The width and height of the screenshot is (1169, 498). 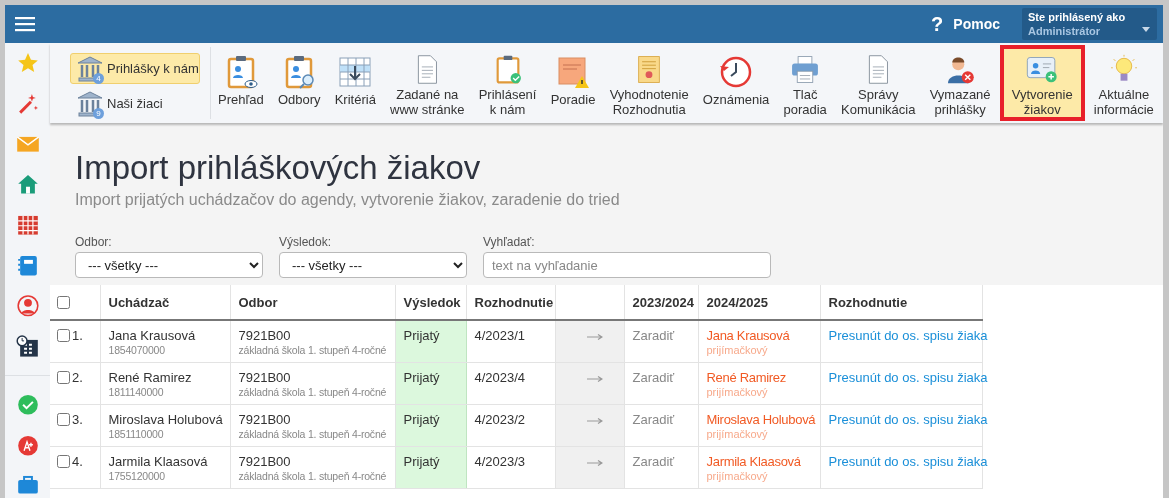 I want to click on toolbar-button: Kritériá, so click(x=355, y=83).